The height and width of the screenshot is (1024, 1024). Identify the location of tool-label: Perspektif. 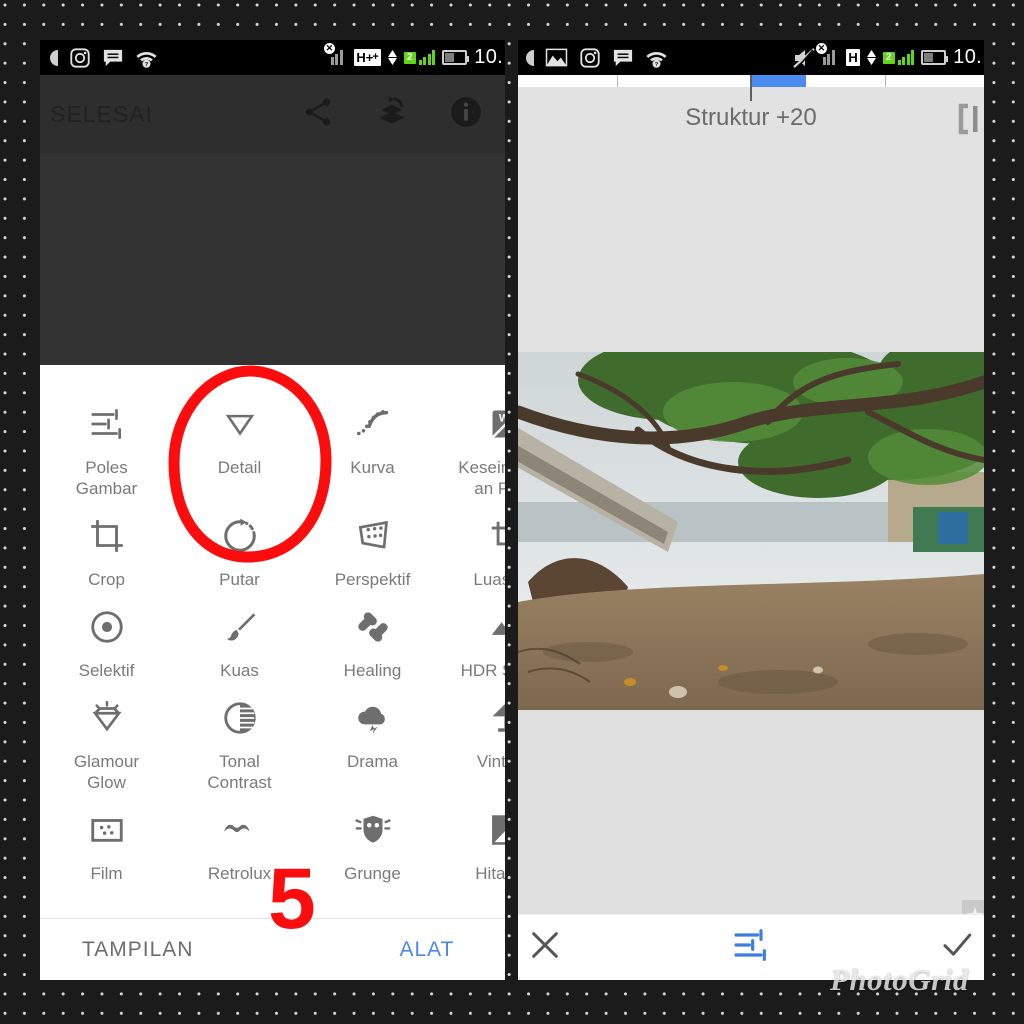
(372, 579).